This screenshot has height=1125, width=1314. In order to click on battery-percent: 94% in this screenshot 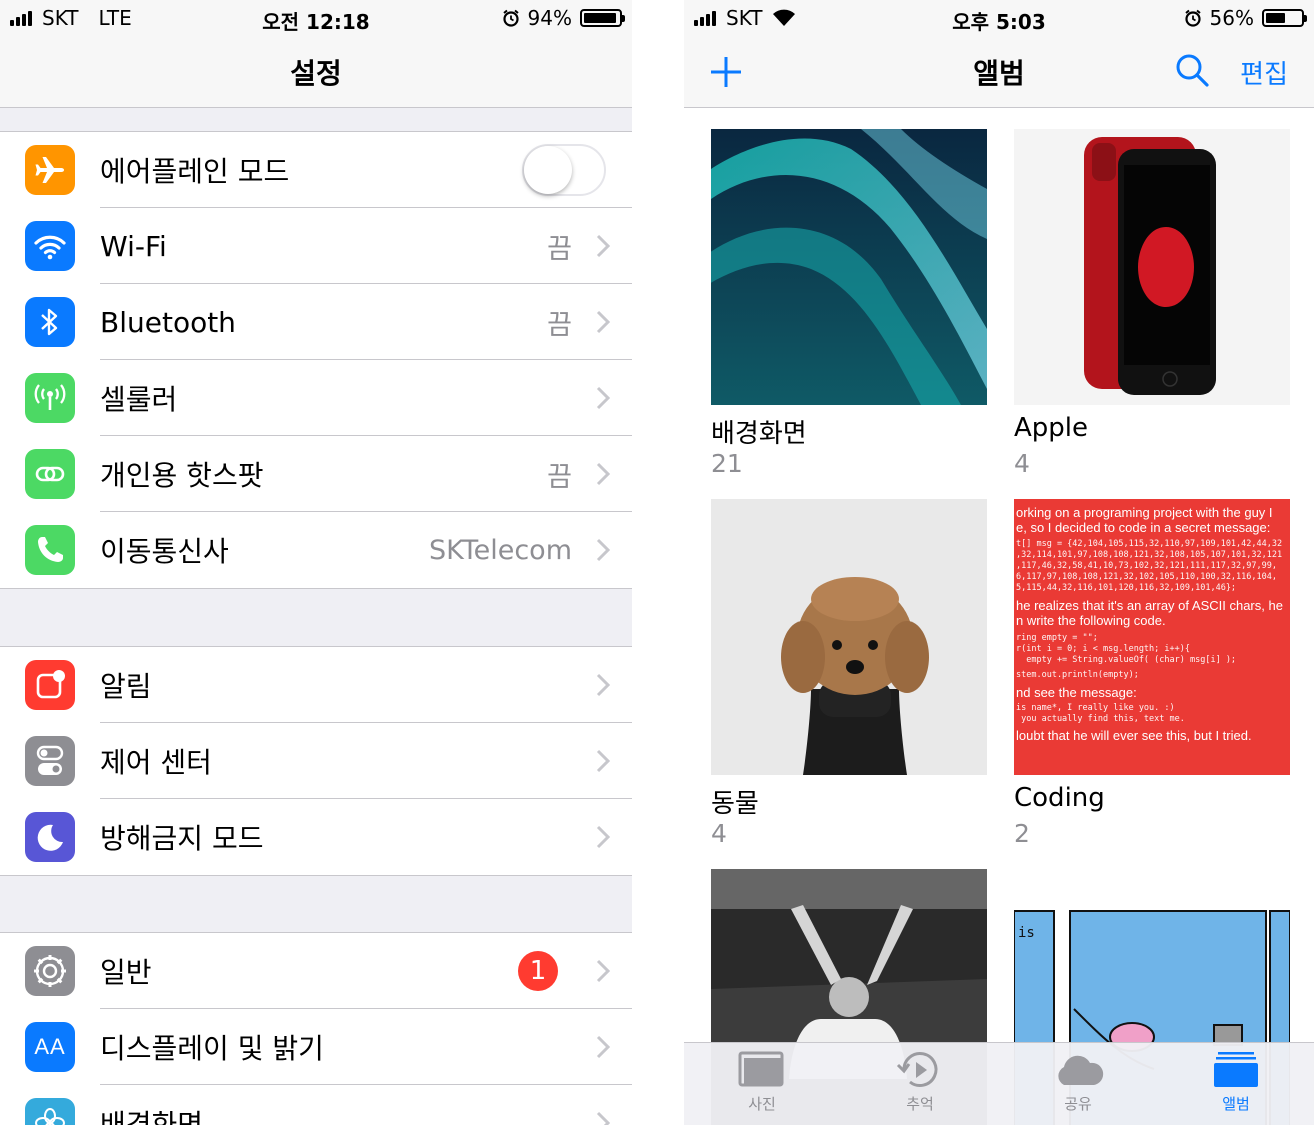, I will do `click(549, 18)`.